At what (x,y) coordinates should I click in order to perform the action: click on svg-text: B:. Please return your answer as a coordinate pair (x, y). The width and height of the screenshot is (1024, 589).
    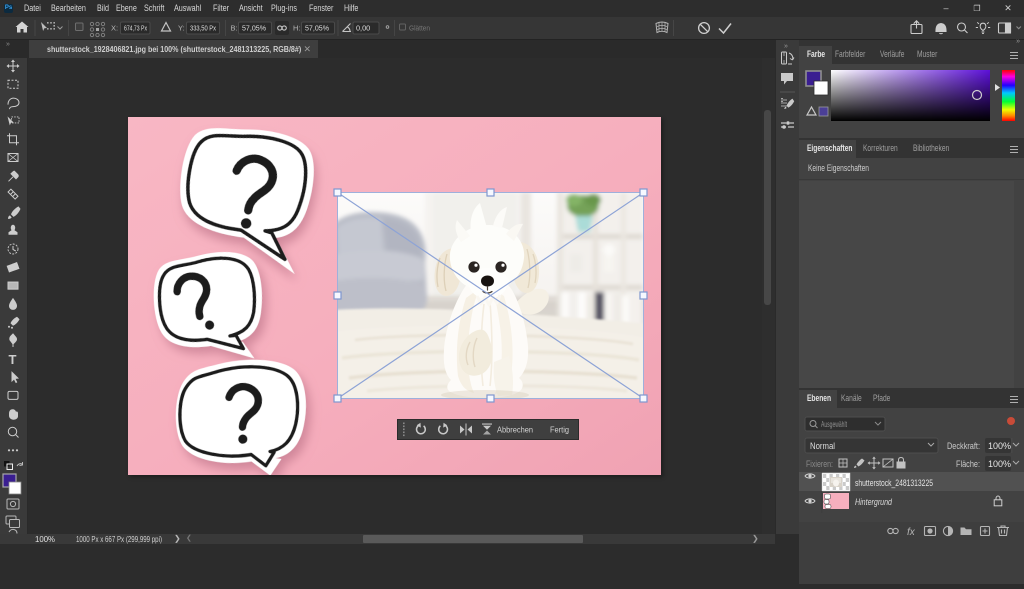
    Looking at the image, I should click on (234, 28).